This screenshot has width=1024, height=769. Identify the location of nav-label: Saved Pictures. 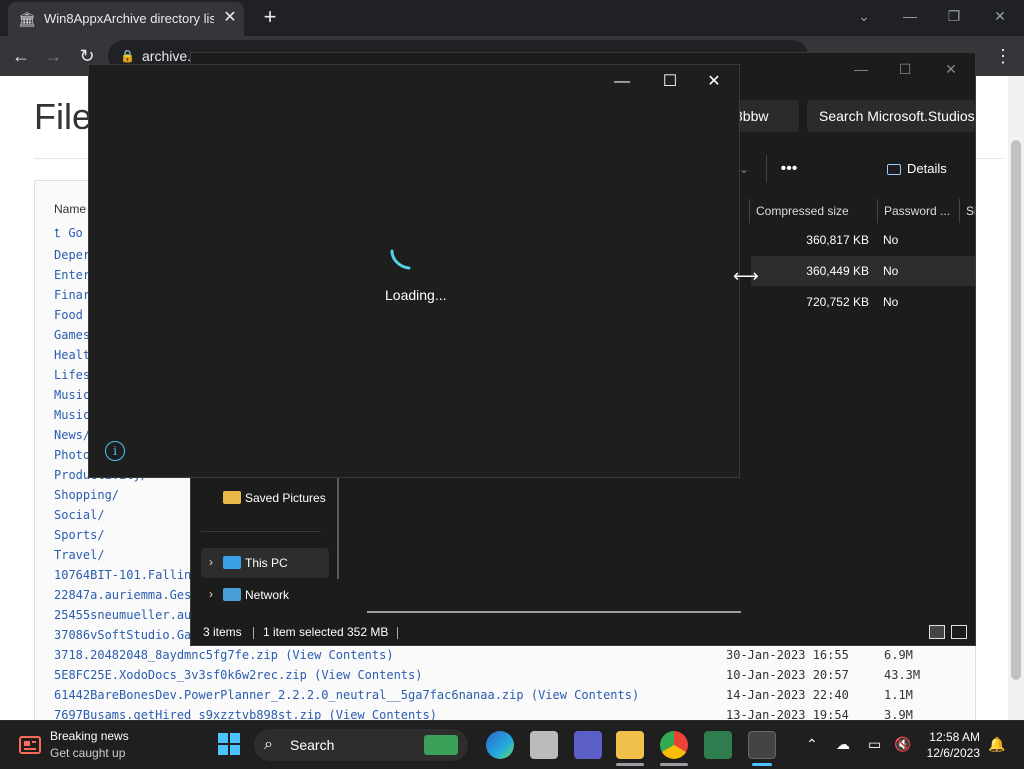
(285, 498).